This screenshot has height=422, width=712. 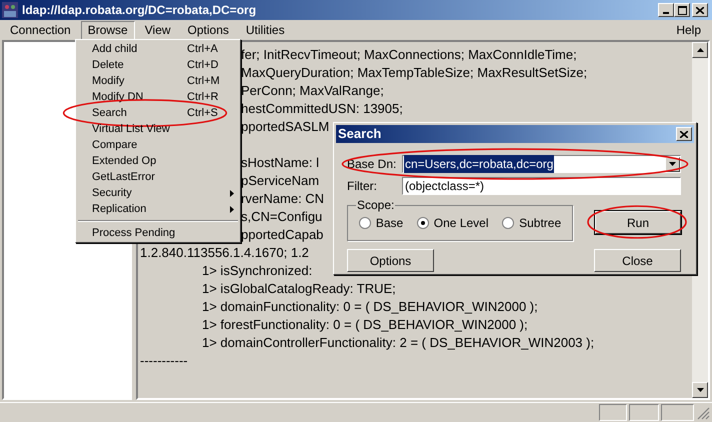 I want to click on dialog-close-button, so click(x=684, y=134).